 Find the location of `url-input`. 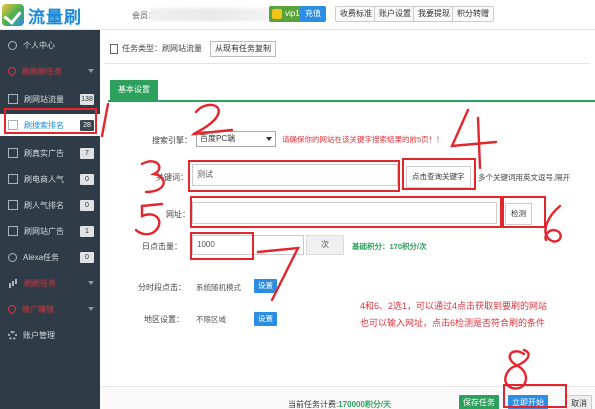

url-input is located at coordinates (344, 213).